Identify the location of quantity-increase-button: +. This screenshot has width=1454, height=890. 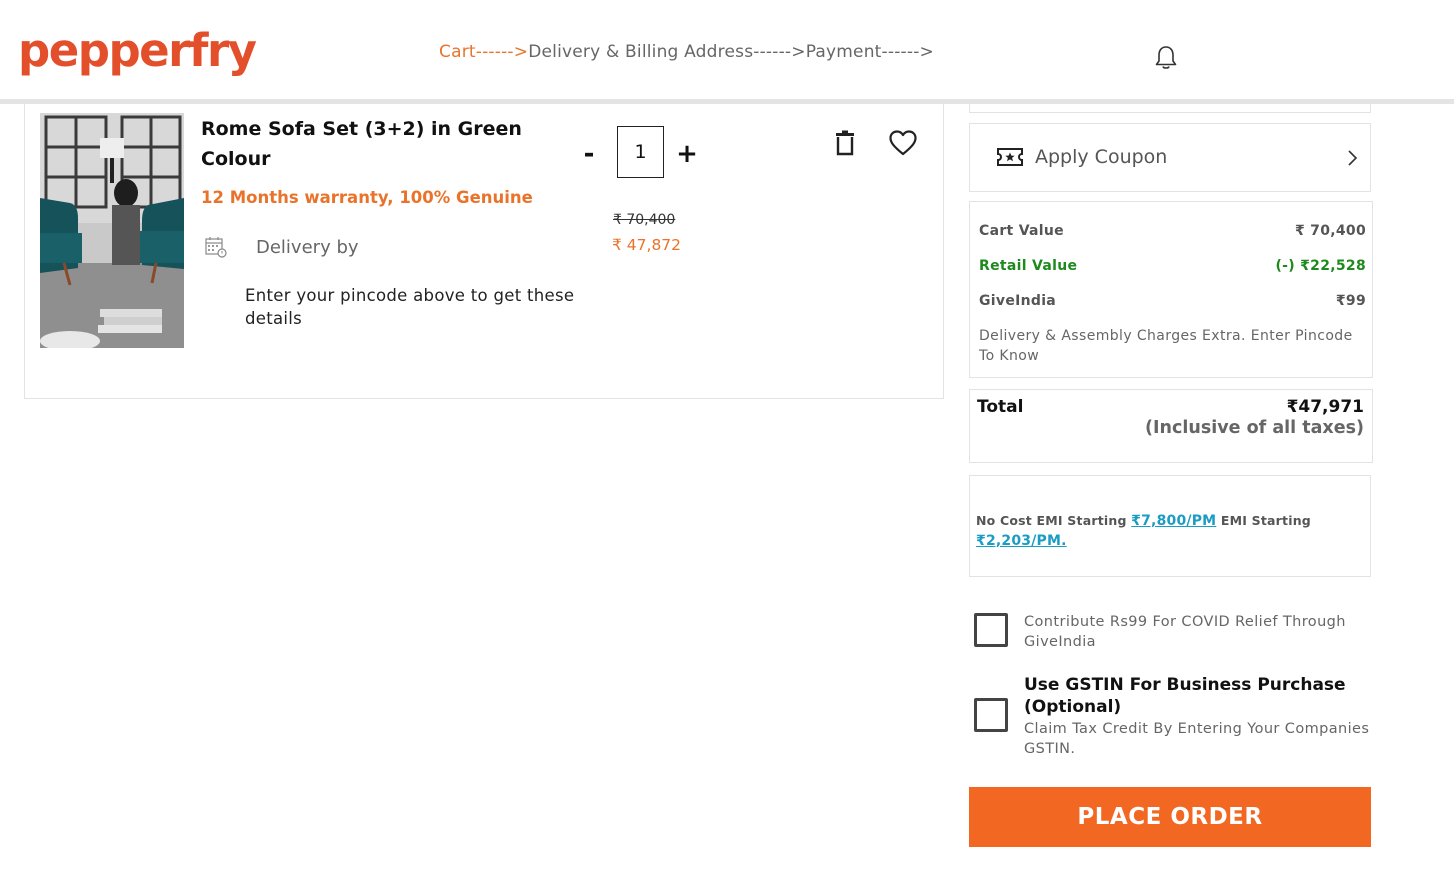
(687, 154).